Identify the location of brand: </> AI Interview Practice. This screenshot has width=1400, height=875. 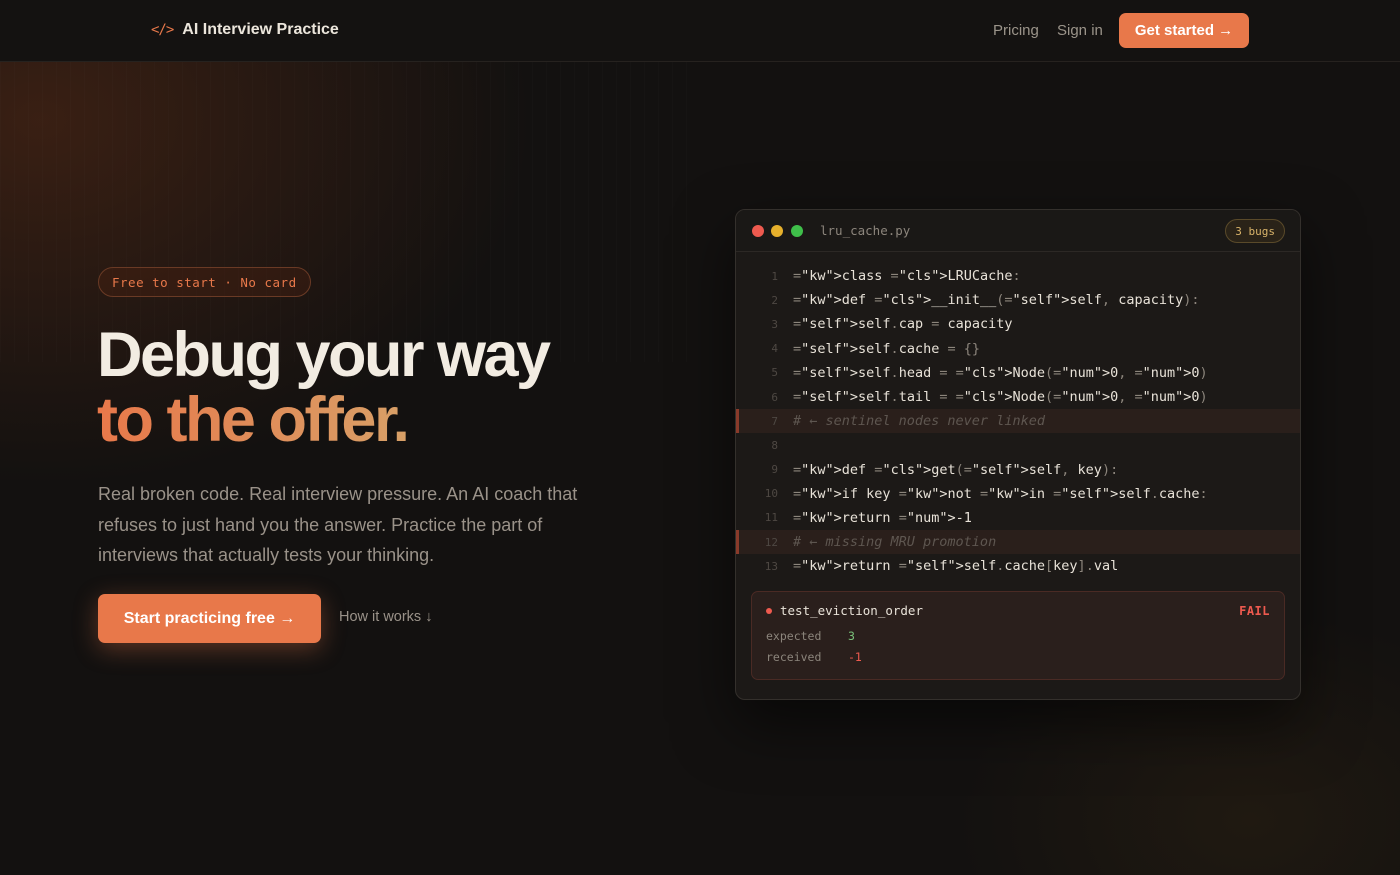
(245, 30).